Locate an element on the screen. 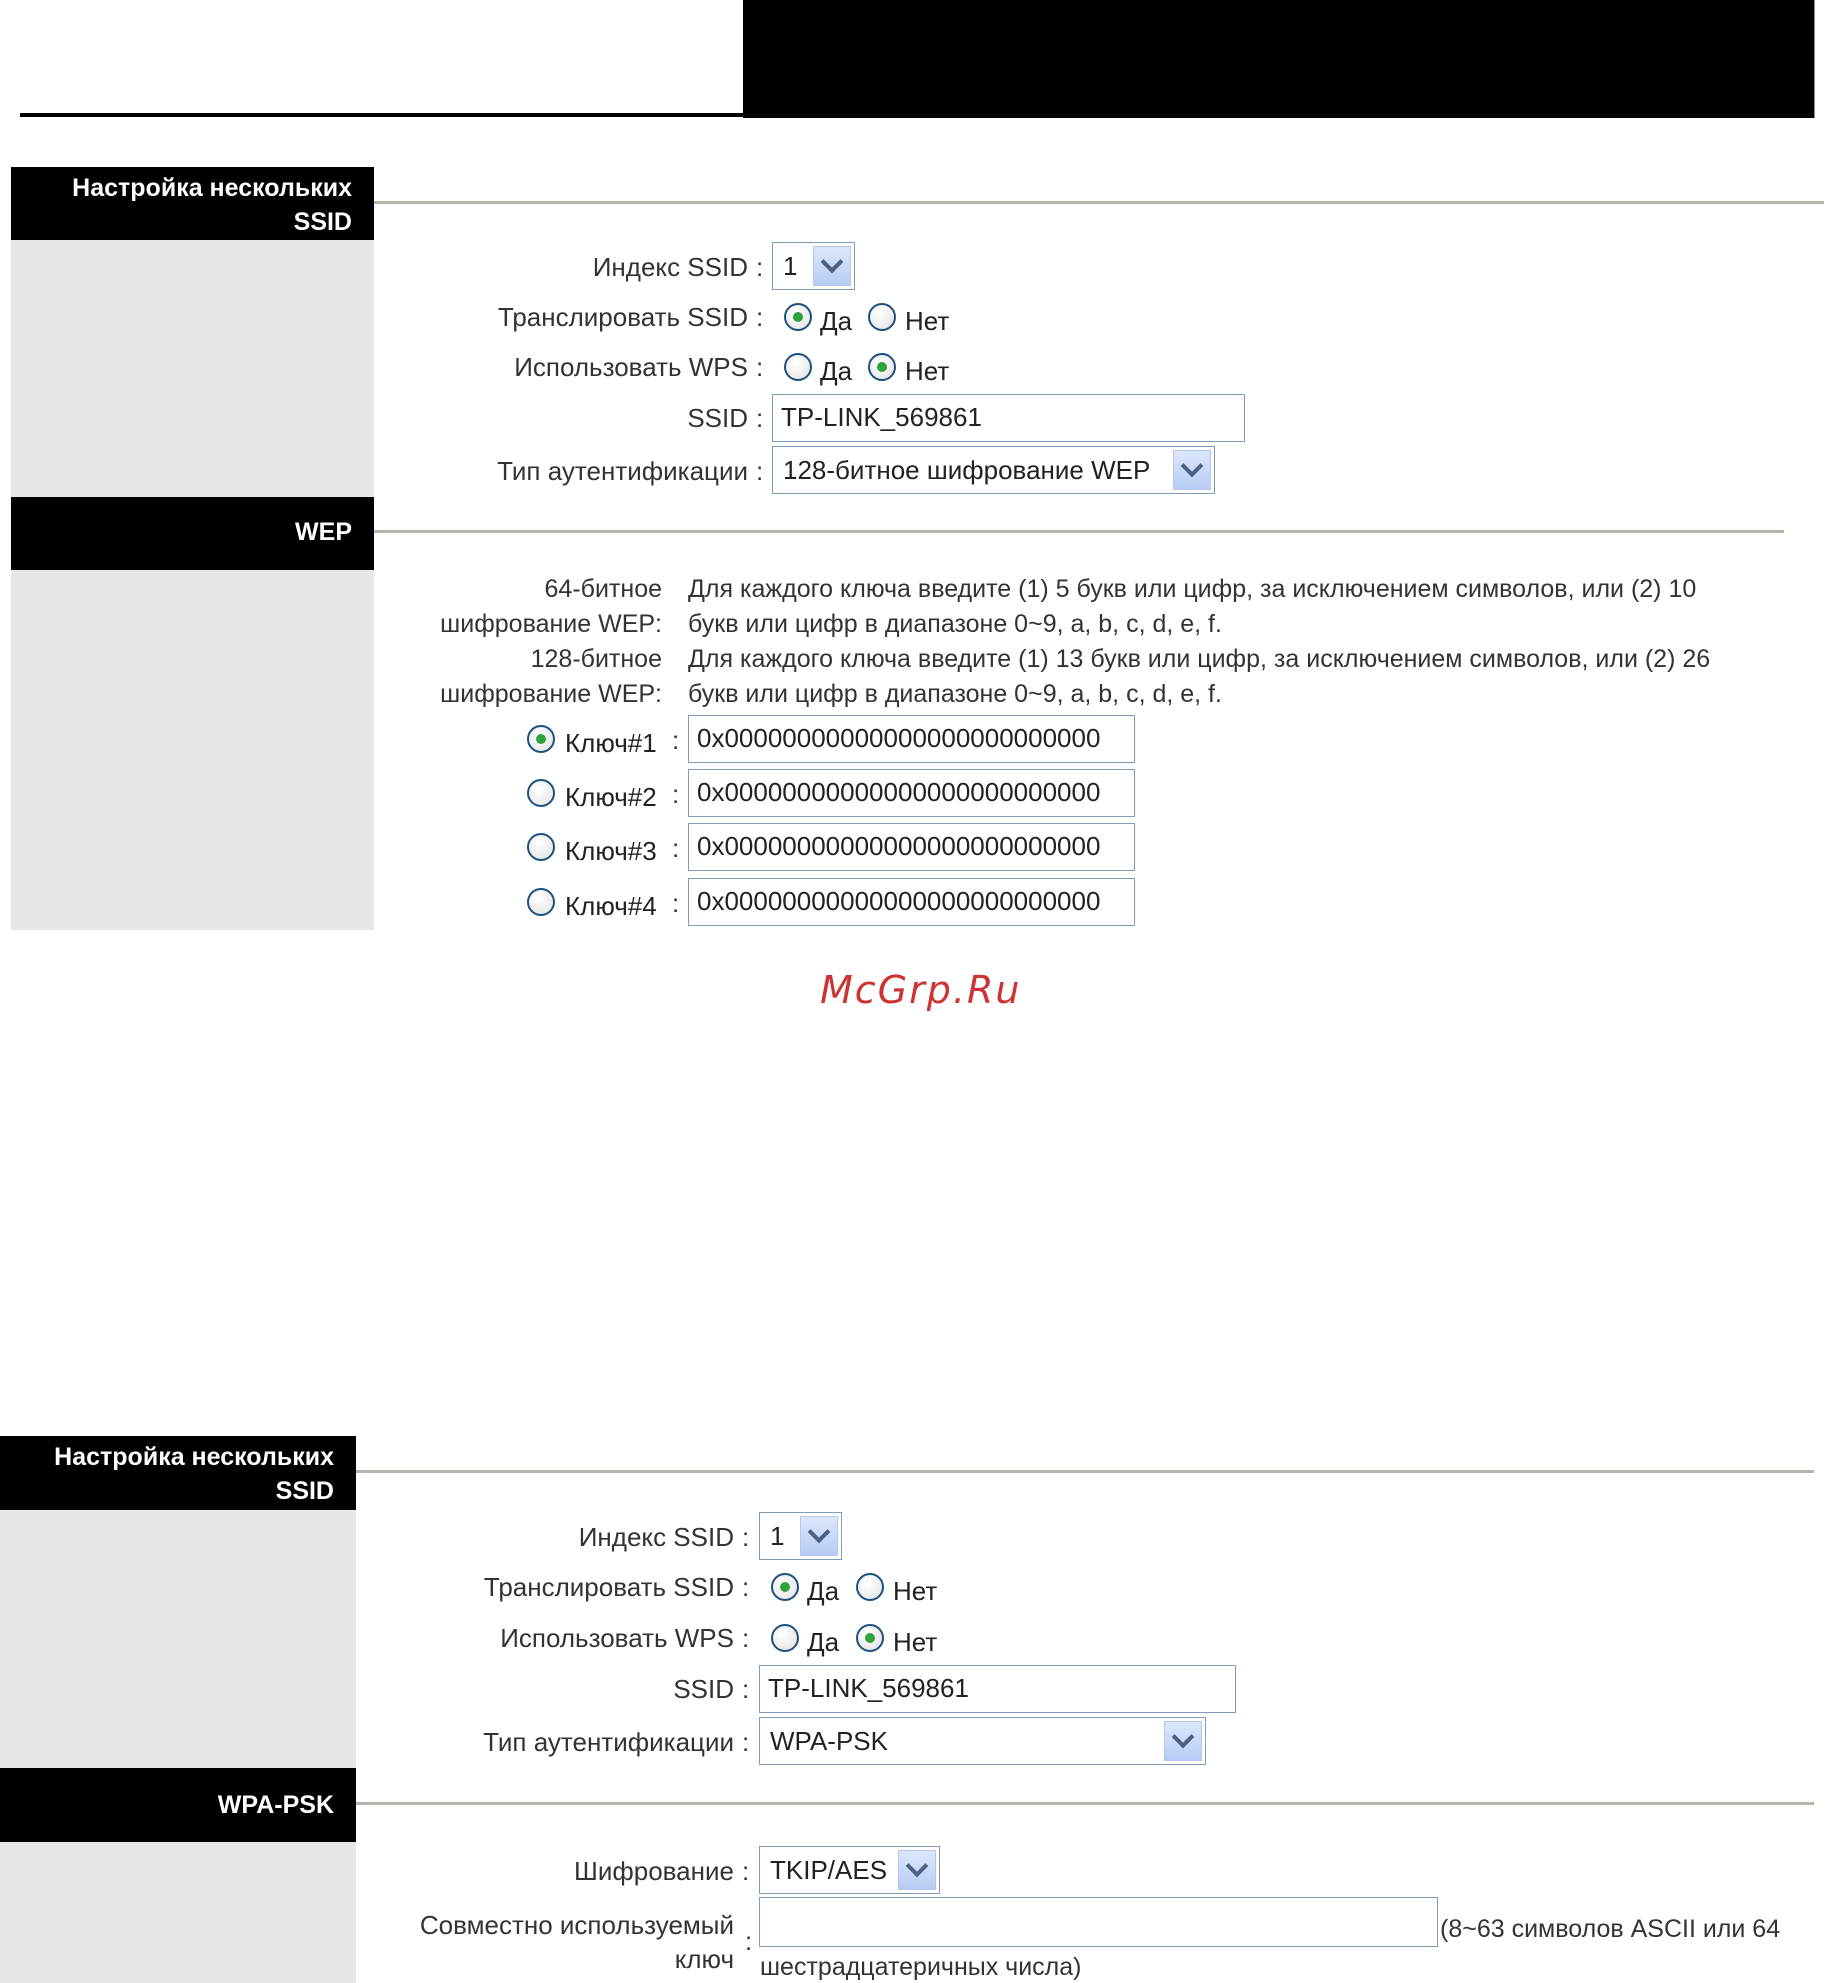 This screenshot has height=1983, width=1831. header-black-bar is located at coordinates (1278, 59).